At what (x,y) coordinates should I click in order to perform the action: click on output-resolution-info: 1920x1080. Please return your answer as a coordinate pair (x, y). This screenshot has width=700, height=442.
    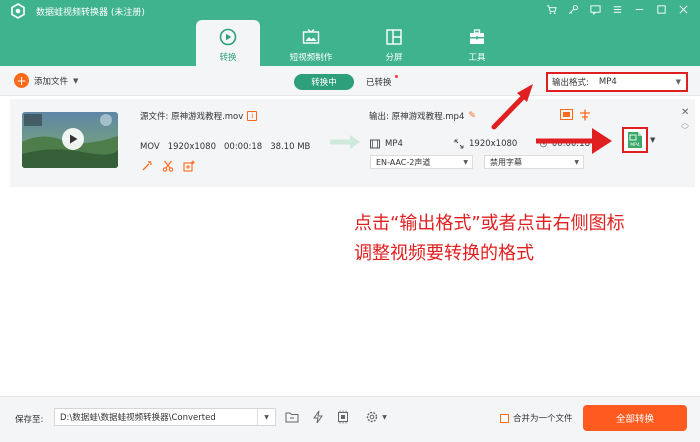
    Looking at the image, I should click on (497, 144).